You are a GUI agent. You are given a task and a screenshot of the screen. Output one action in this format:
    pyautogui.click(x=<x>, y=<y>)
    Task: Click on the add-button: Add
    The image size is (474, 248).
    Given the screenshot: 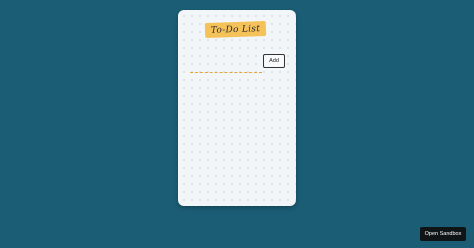 What is the action you would take?
    pyautogui.click(x=274, y=61)
    